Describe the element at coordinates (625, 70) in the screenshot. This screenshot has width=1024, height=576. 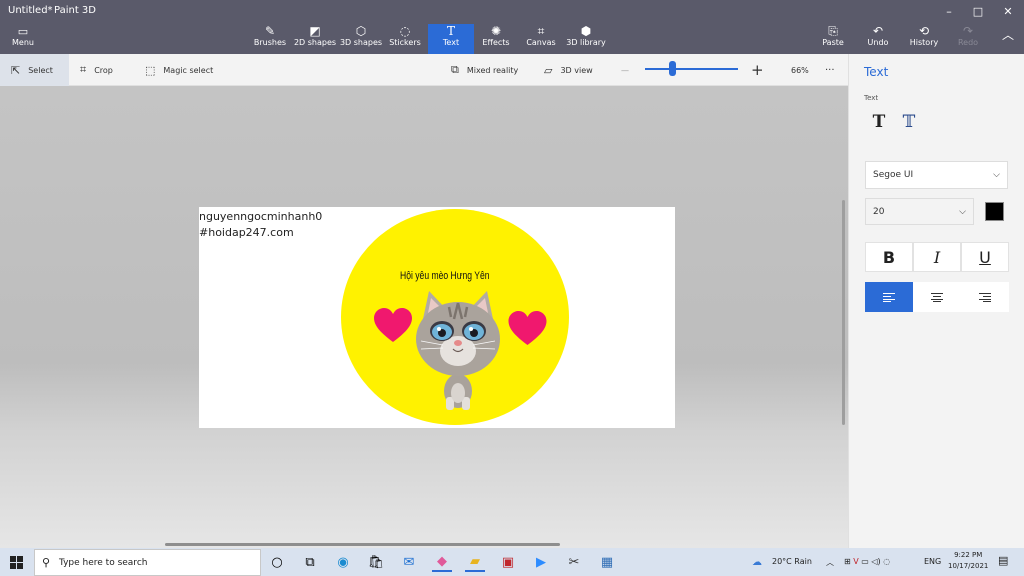
I see `zoom-out-button: —` at that location.